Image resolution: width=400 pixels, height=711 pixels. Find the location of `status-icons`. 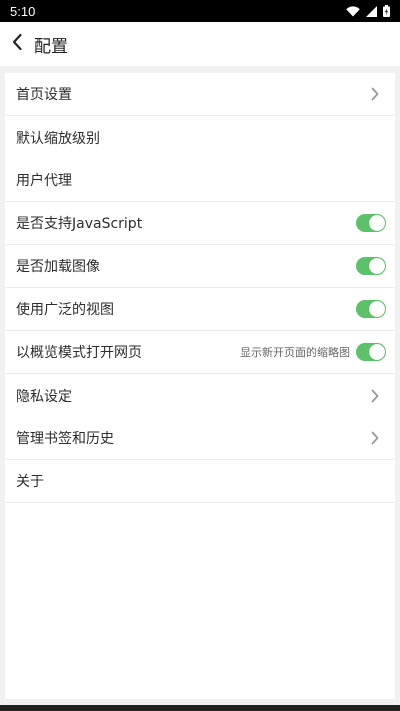

status-icons is located at coordinates (368, 11).